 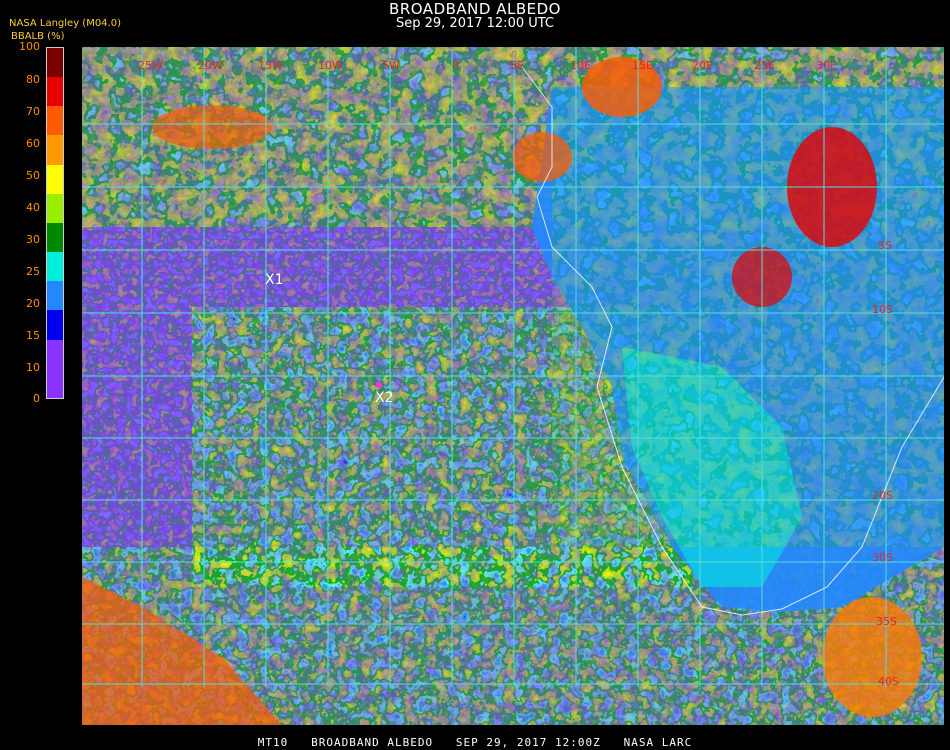 What do you see at coordinates (33, 207) in the screenshot?
I see `colorbar-tick: 40` at bounding box center [33, 207].